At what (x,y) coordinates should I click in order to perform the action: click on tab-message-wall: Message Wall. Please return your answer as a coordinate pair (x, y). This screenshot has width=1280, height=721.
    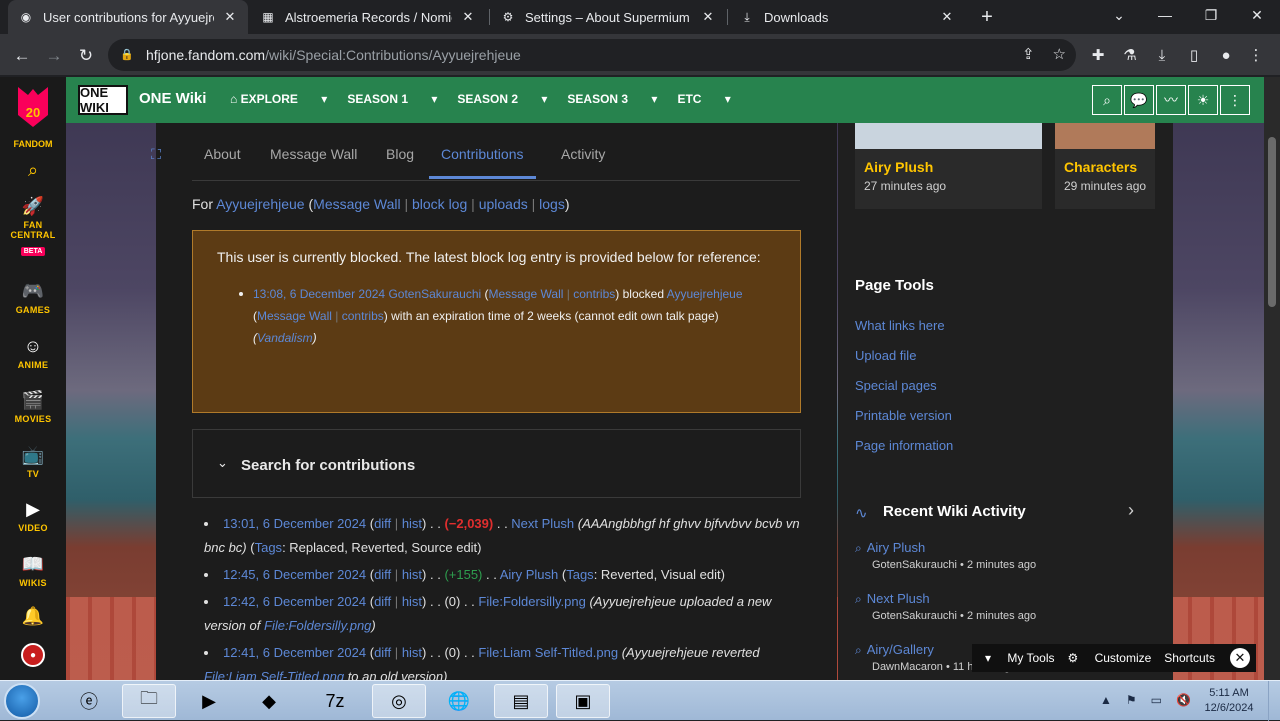
    Looking at the image, I should click on (313, 154).